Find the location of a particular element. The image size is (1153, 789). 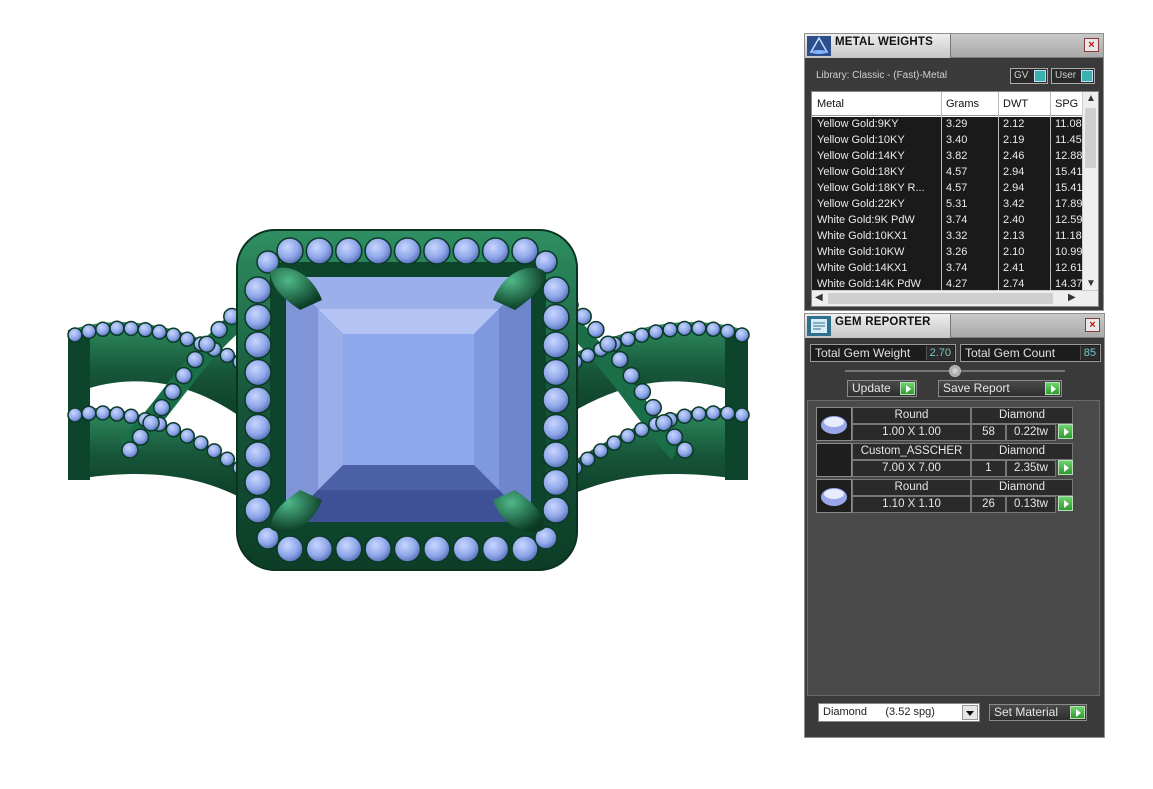

dwt-cell: 2.74 is located at coordinates (1014, 284).